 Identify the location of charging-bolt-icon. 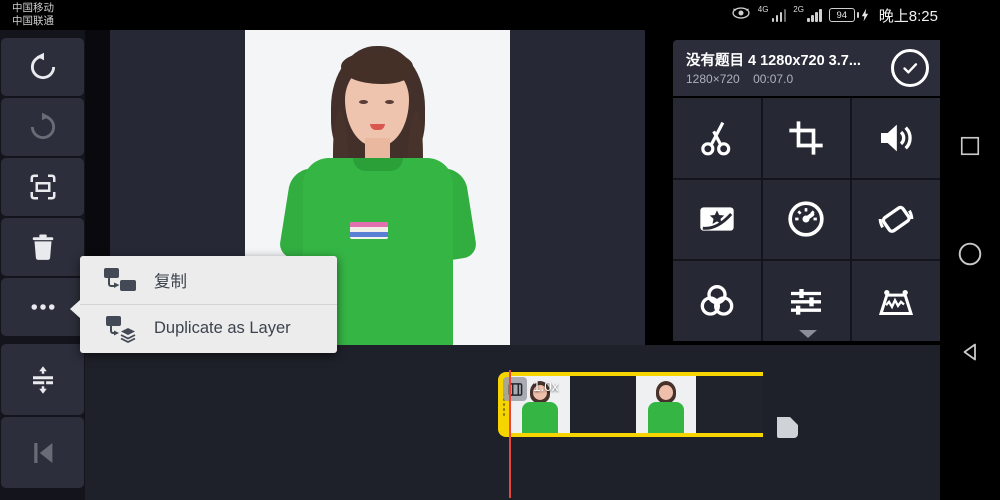
(864, 15).